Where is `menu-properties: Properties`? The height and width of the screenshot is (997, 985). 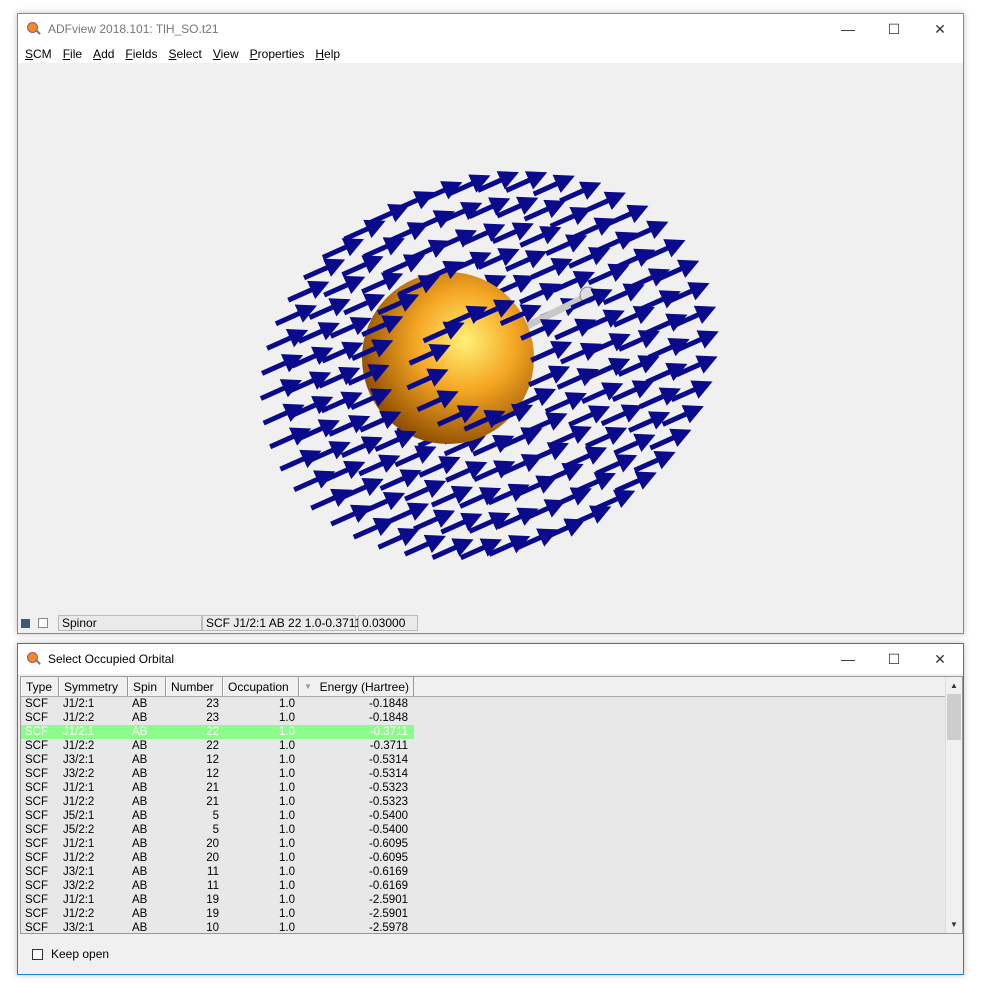
menu-properties: Properties is located at coordinates (277, 54).